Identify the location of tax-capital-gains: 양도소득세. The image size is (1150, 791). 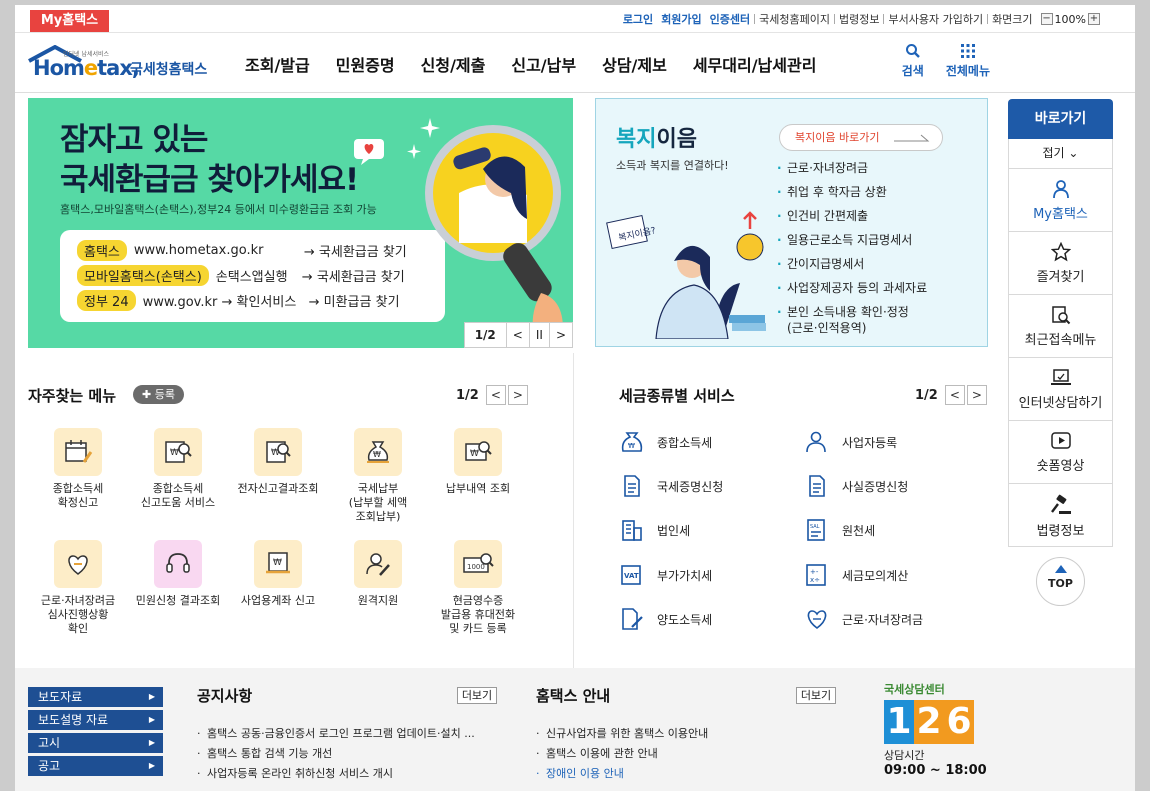
(665, 619).